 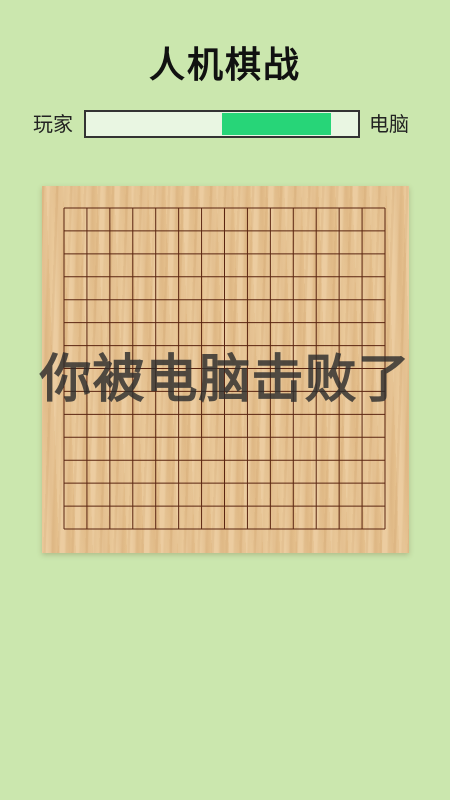 I want to click on game-result-message: 你被电脑击败了, so click(x=225, y=380).